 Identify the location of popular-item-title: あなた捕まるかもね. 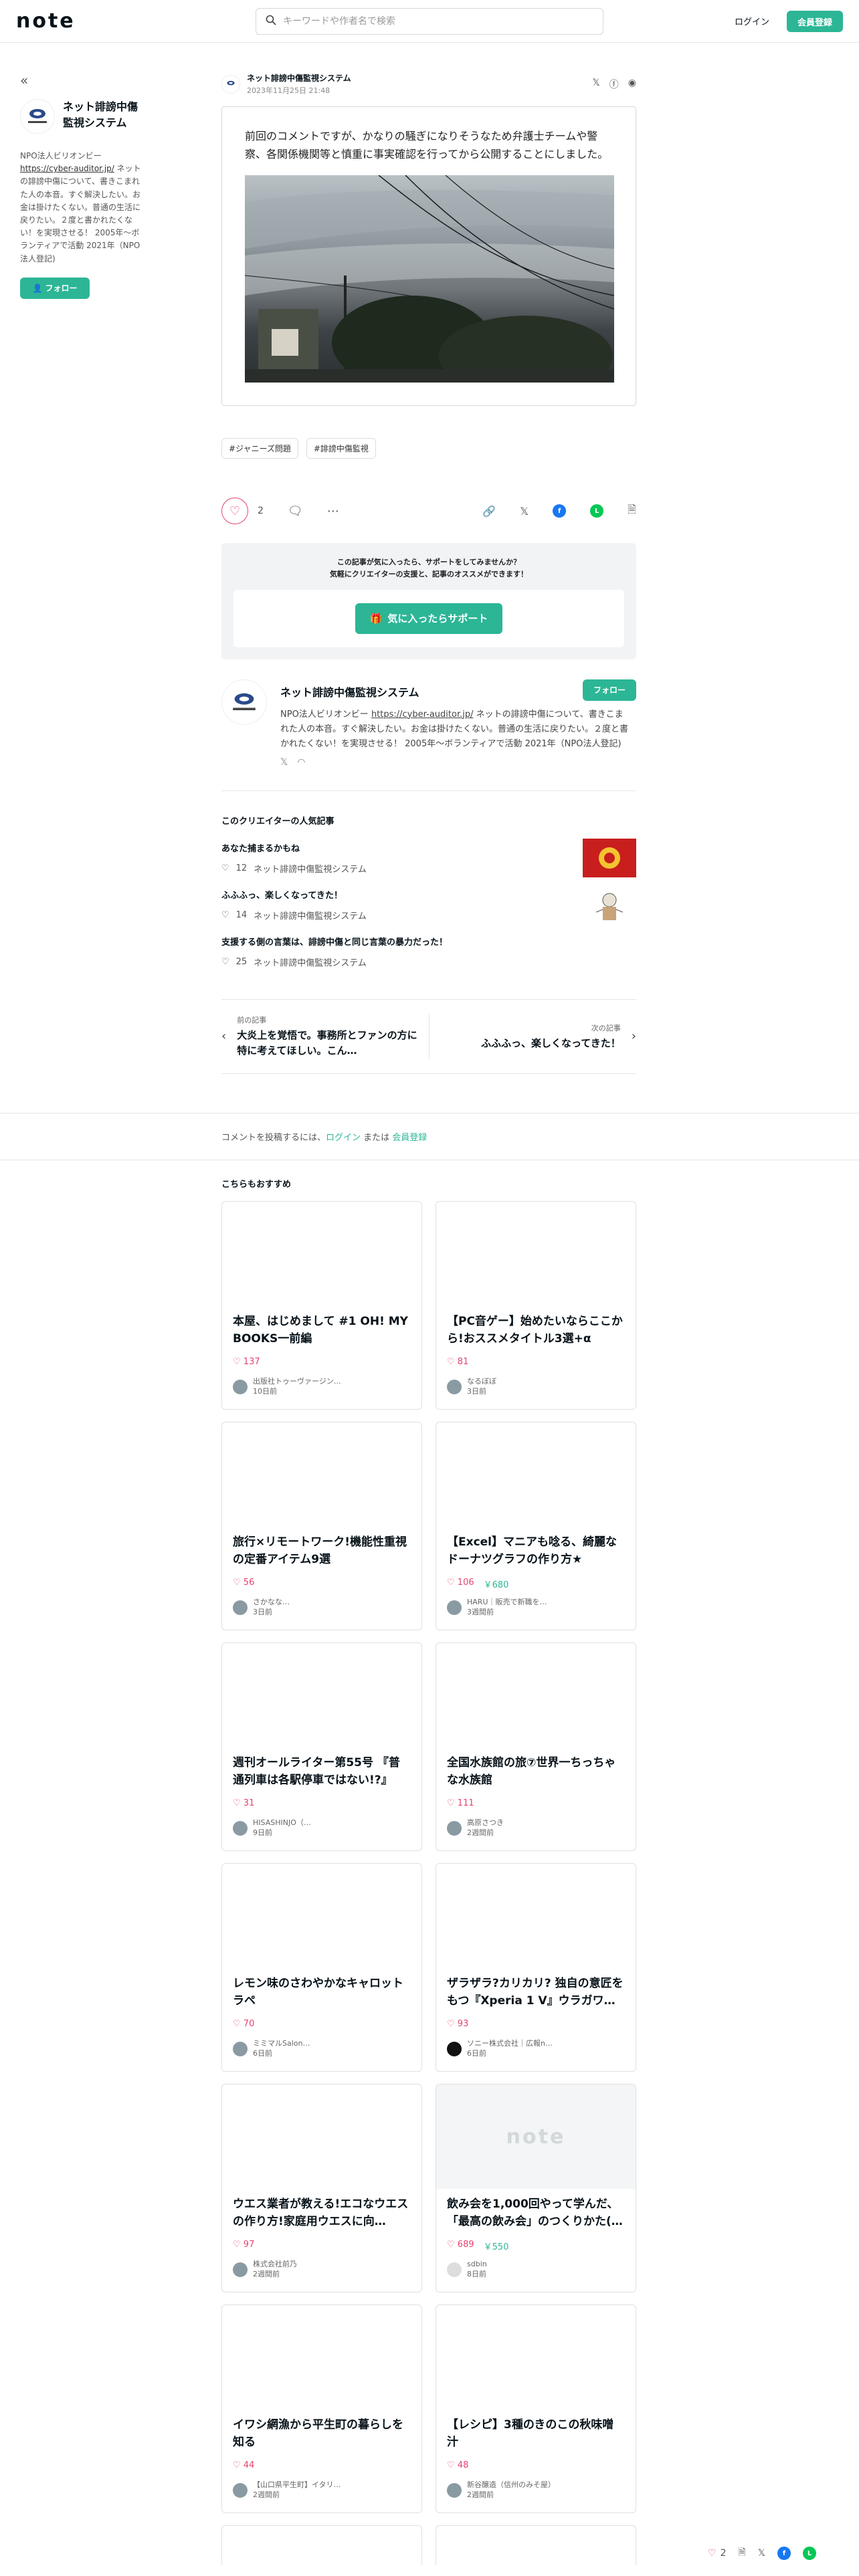
(428, 847).